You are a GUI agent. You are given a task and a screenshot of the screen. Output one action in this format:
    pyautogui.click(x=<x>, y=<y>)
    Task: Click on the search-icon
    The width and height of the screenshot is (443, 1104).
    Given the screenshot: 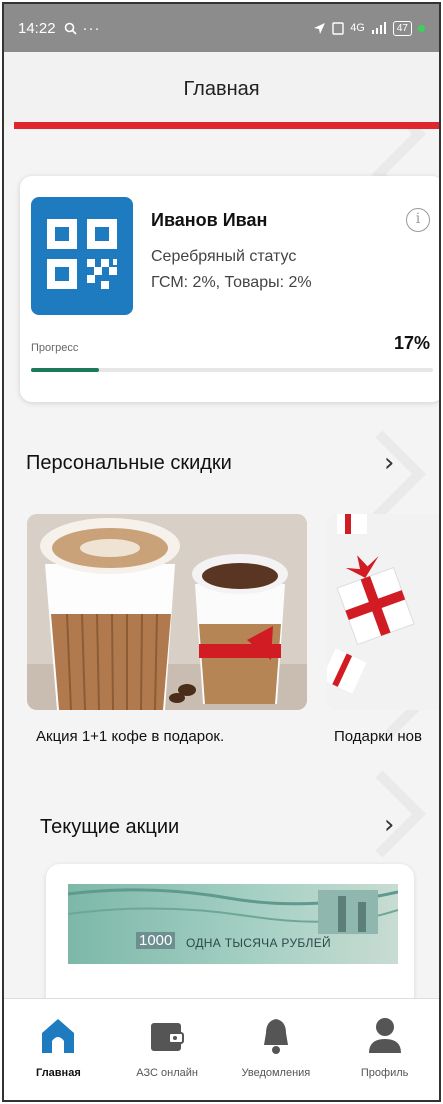 What is the action you would take?
    pyautogui.click(x=70, y=28)
    